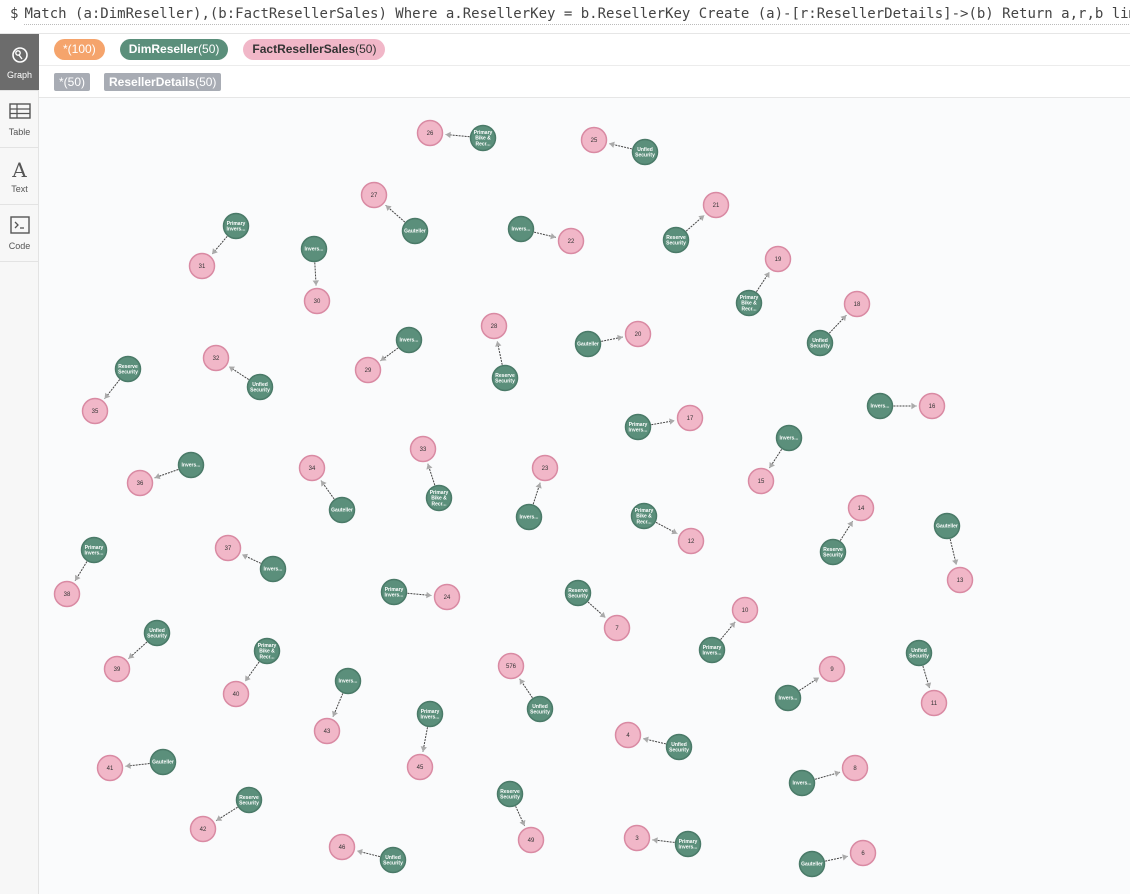 This screenshot has height=894, width=1130. Describe the element at coordinates (251, 672) in the screenshot. I see `reseller-details-pair: Primary Bike & Recr... 40` at that location.